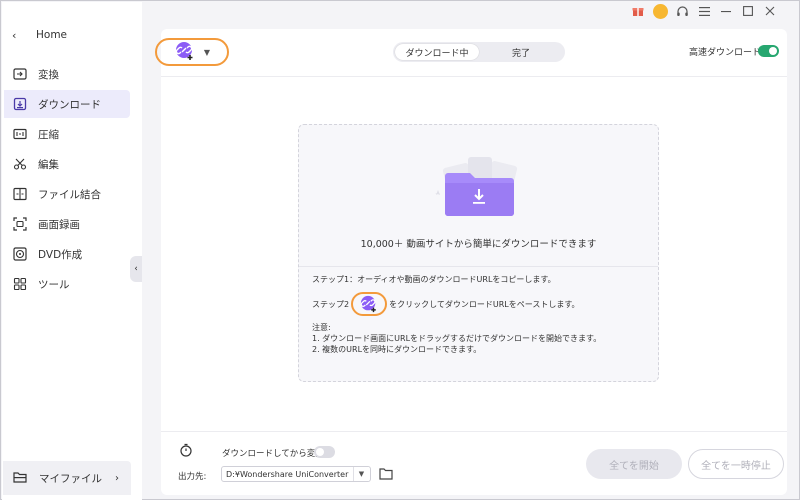 Image resolution: width=800 pixels, height=500 pixels. I want to click on folder-download-icon, so click(476, 186).